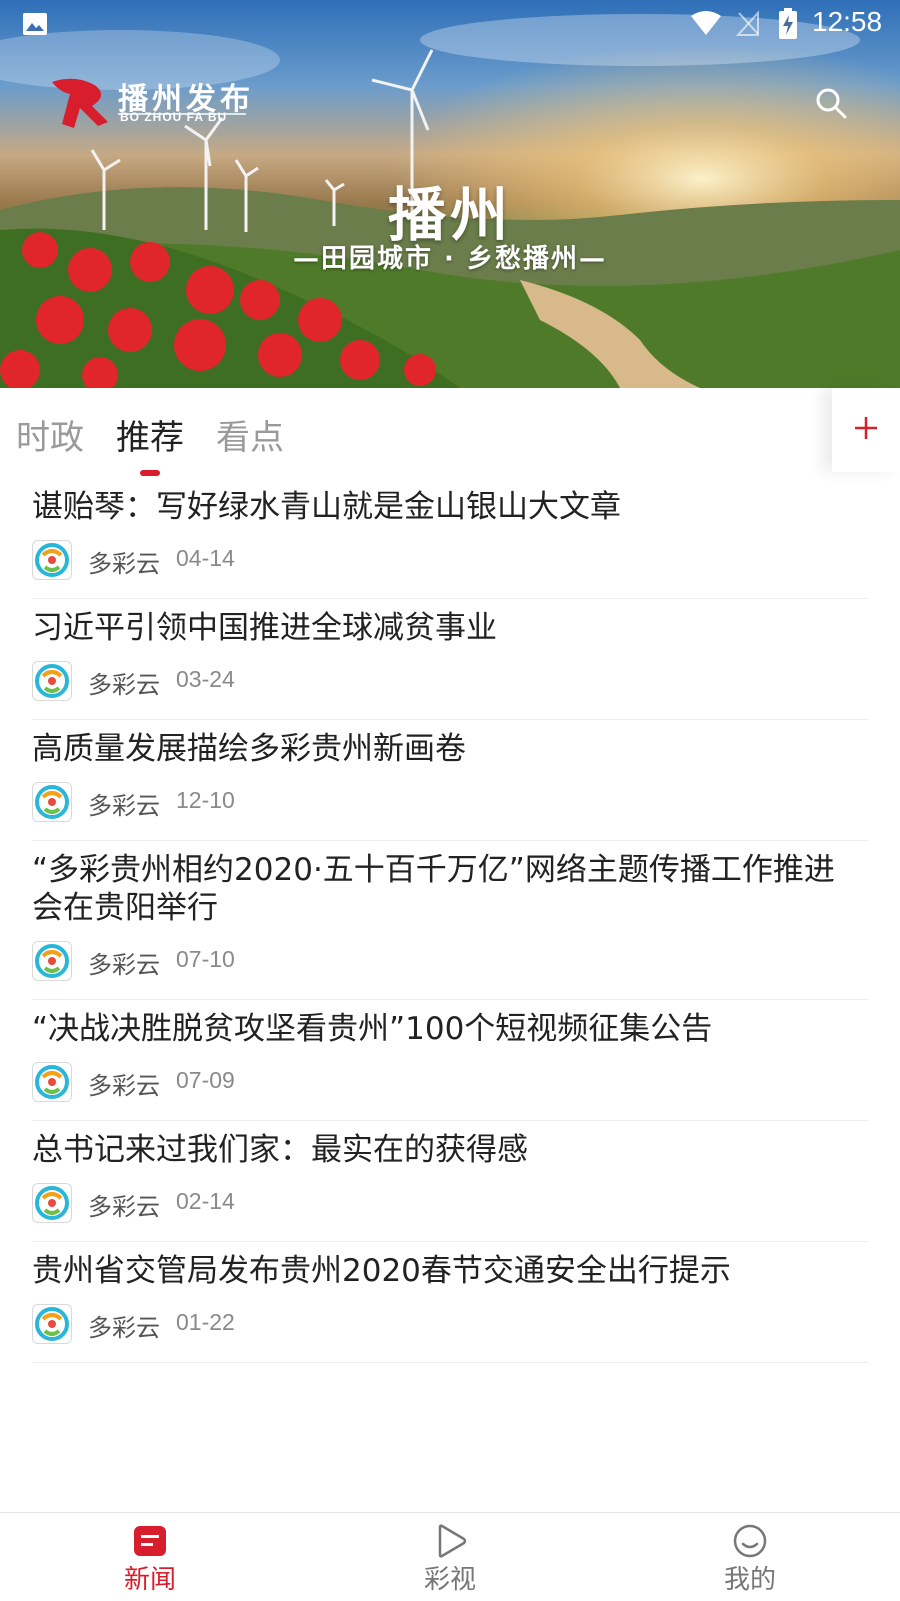  What do you see at coordinates (326, 507) in the screenshot?
I see `news-title: 谌贻琴：写好绿水青山就是金山银山大文章` at bounding box center [326, 507].